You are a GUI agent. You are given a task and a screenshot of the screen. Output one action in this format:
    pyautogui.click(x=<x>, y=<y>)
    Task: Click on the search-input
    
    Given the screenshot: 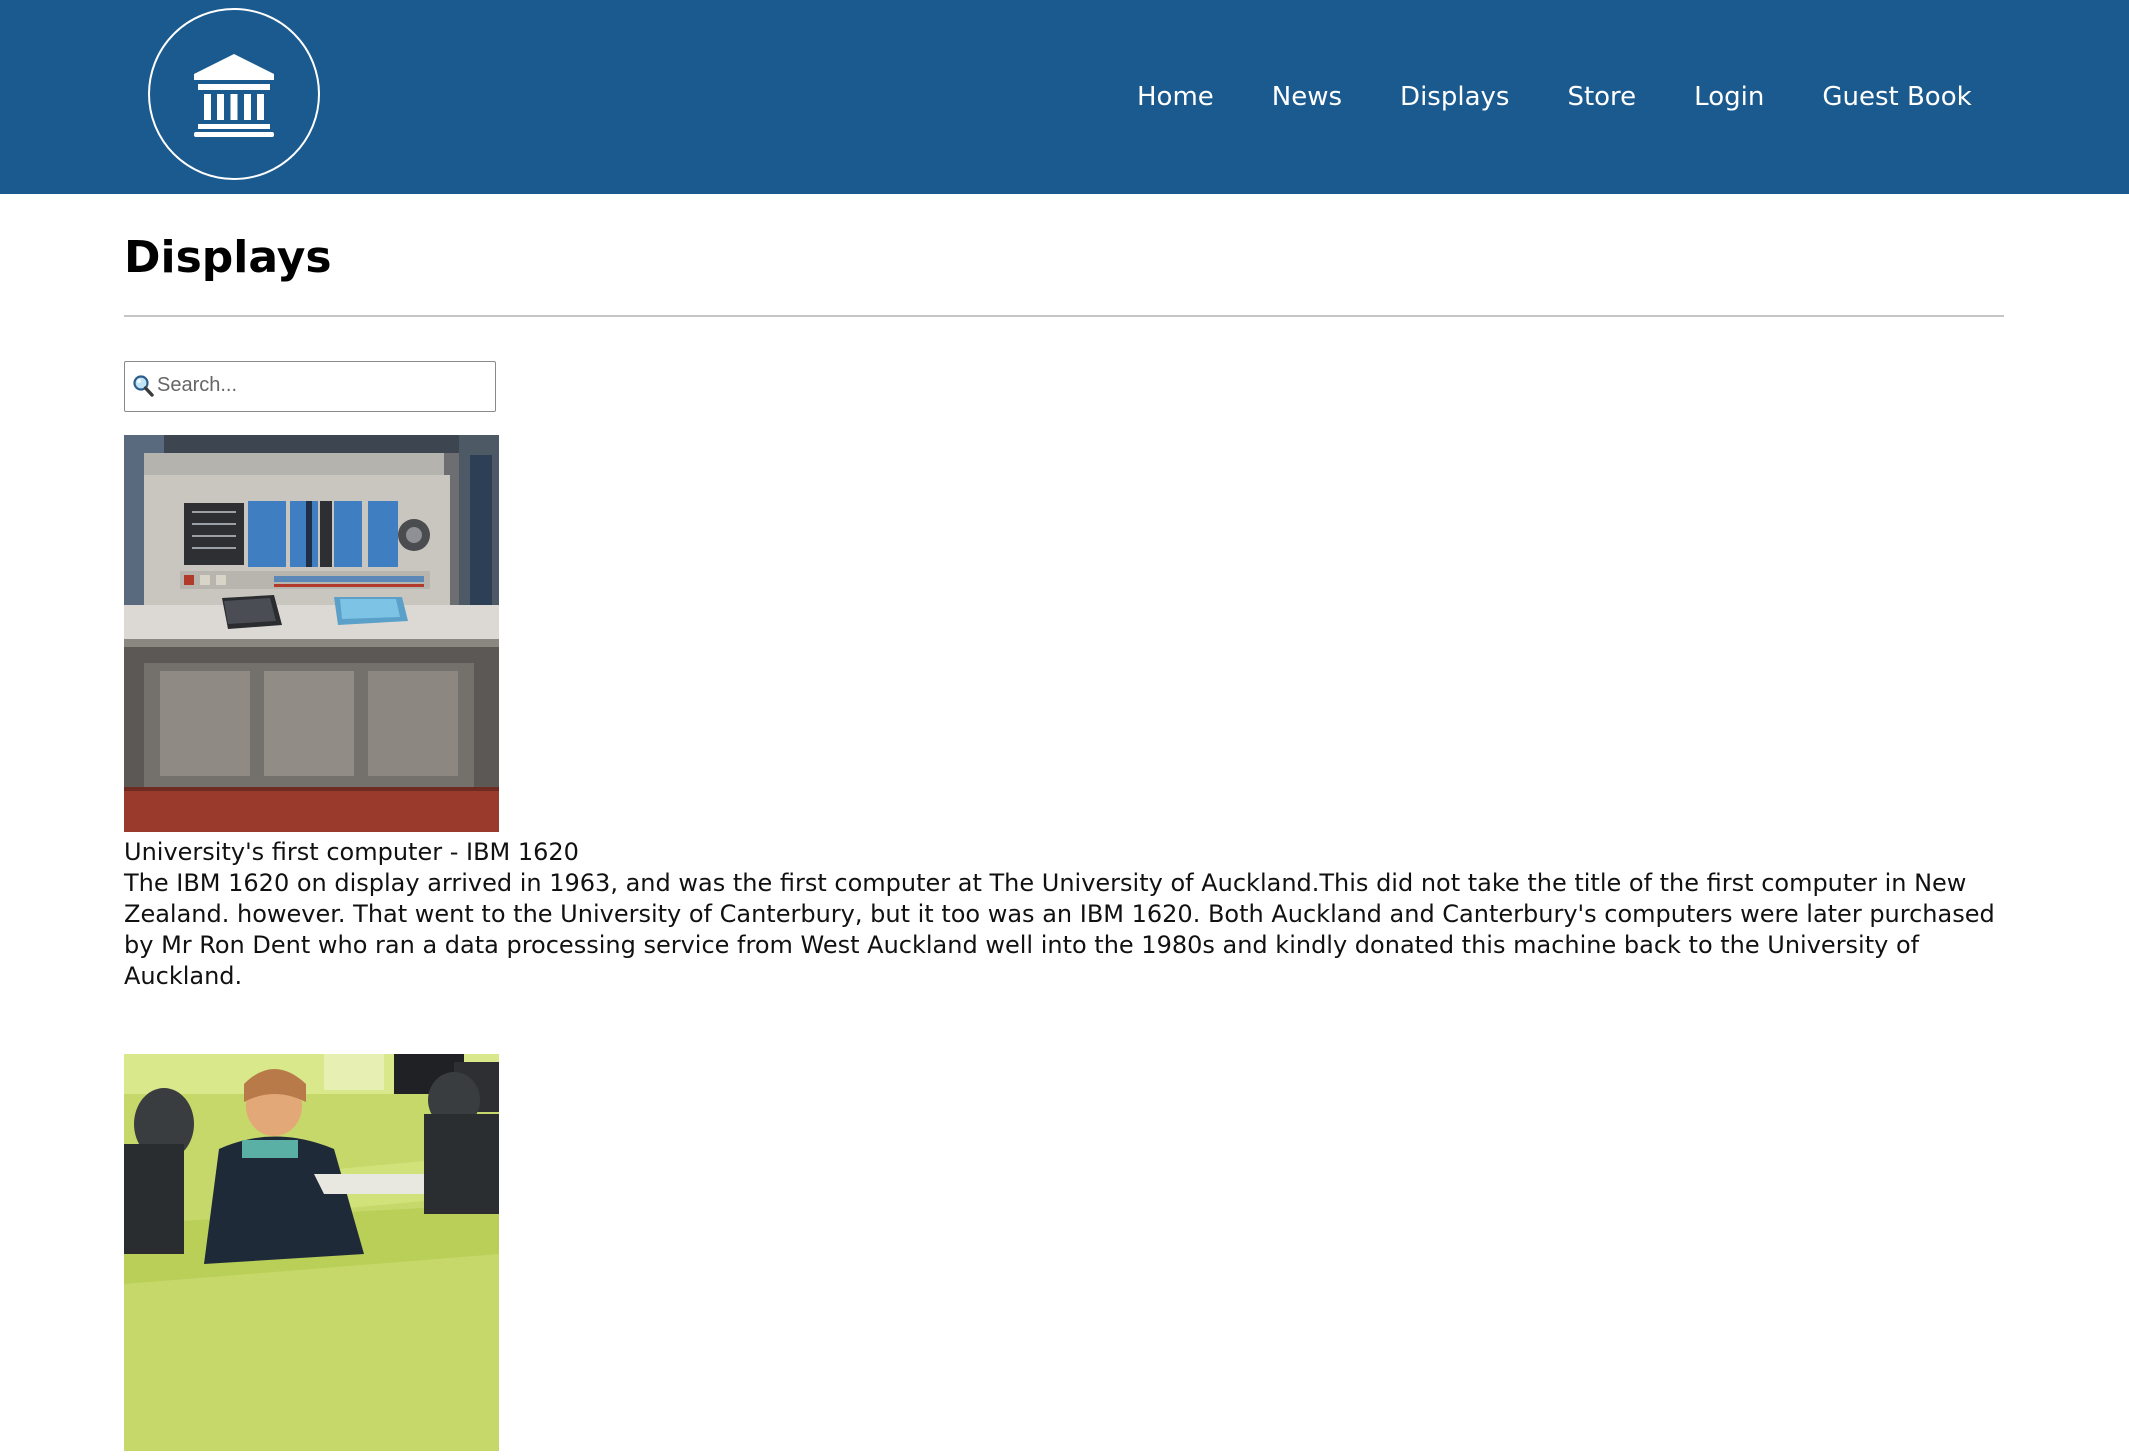 What is the action you would take?
    pyautogui.click(x=322, y=385)
    